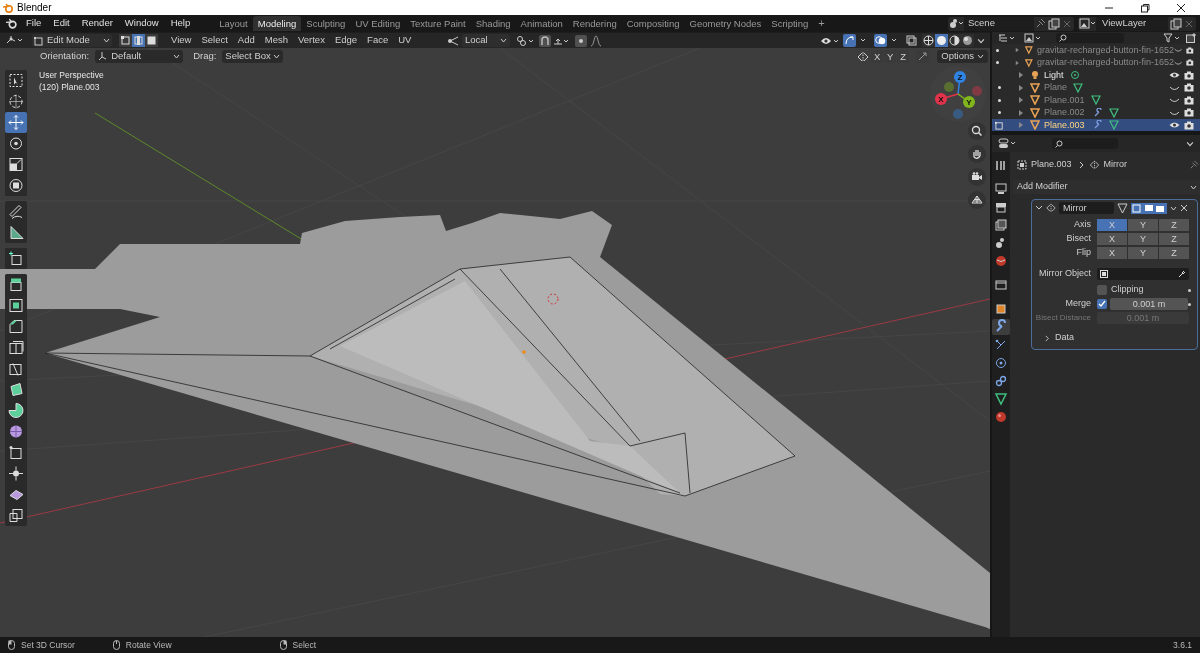 This screenshot has width=1200, height=653. What do you see at coordinates (48, 645) in the screenshot?
I see `status-hint: Set 3D Cursor` at bounding box center [48, 645].